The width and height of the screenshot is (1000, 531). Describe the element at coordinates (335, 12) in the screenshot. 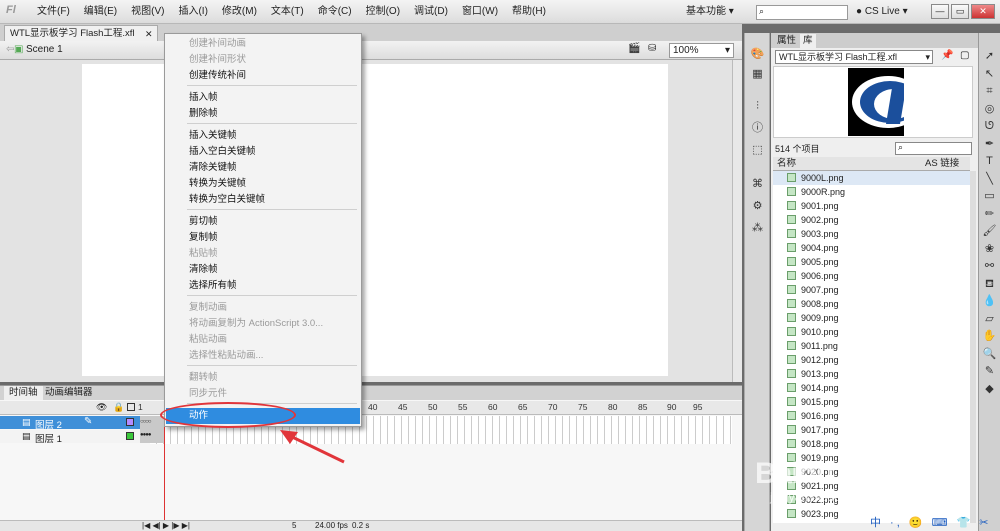

I see `menu-item-6: 命令(C)` at that location.